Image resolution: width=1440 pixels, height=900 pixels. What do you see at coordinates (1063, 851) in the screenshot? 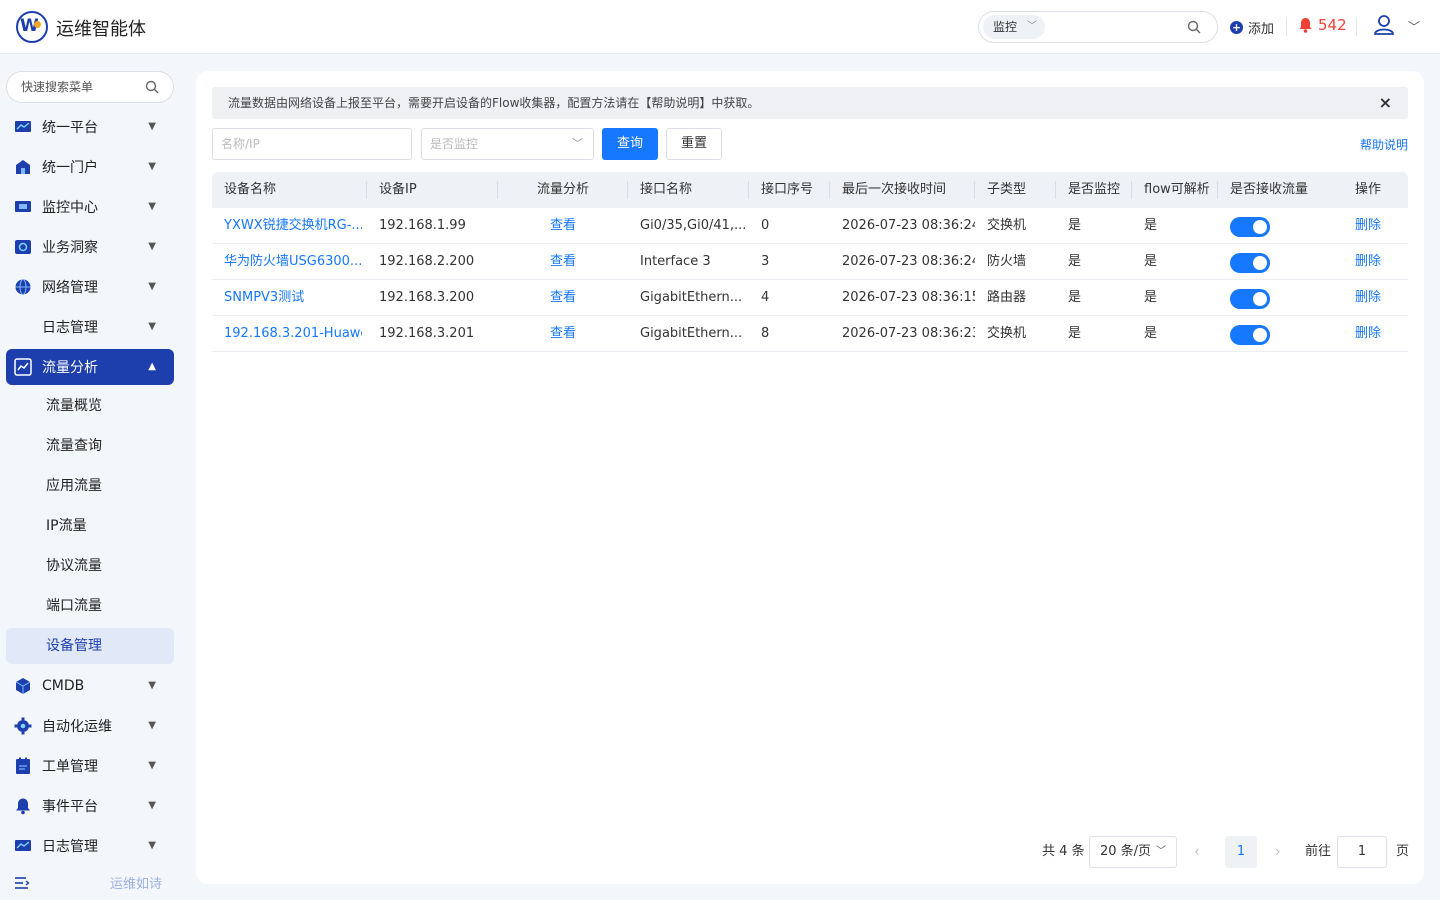
I see `pagination-total: 共 4 条` at bounding box center [1063, 851].